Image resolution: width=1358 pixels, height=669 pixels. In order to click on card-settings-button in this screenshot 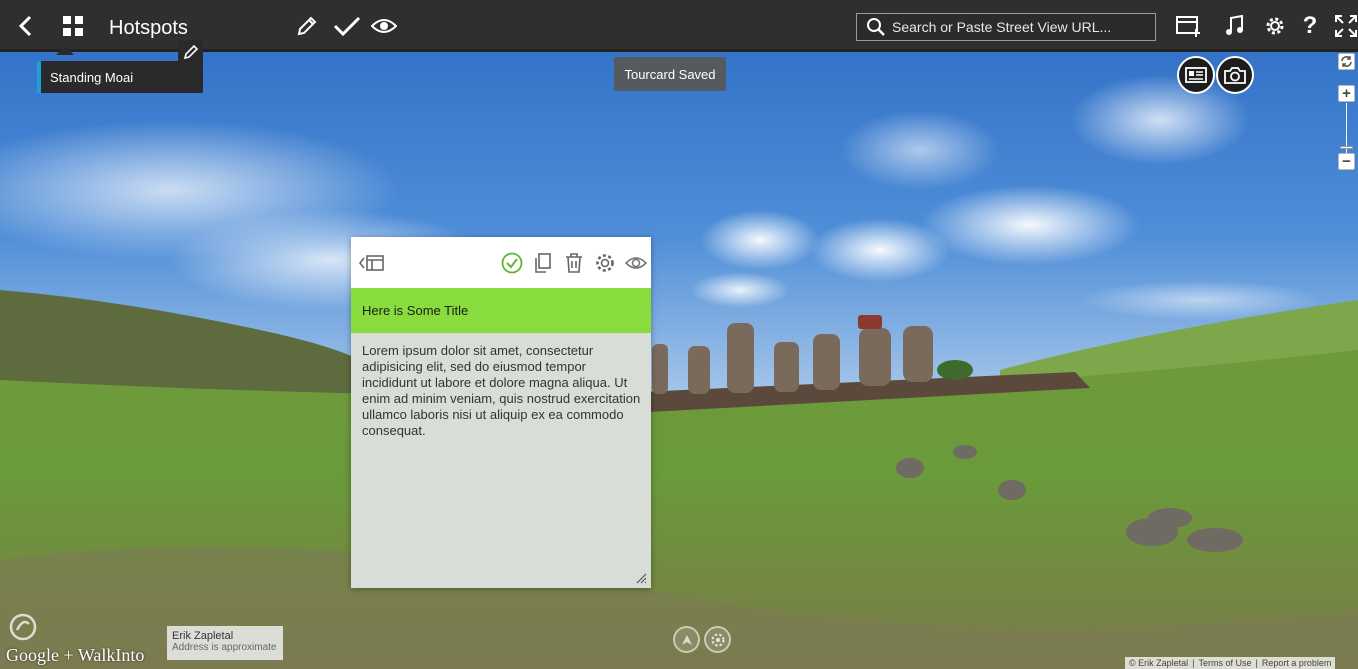, I will do `click(605, 263)`.